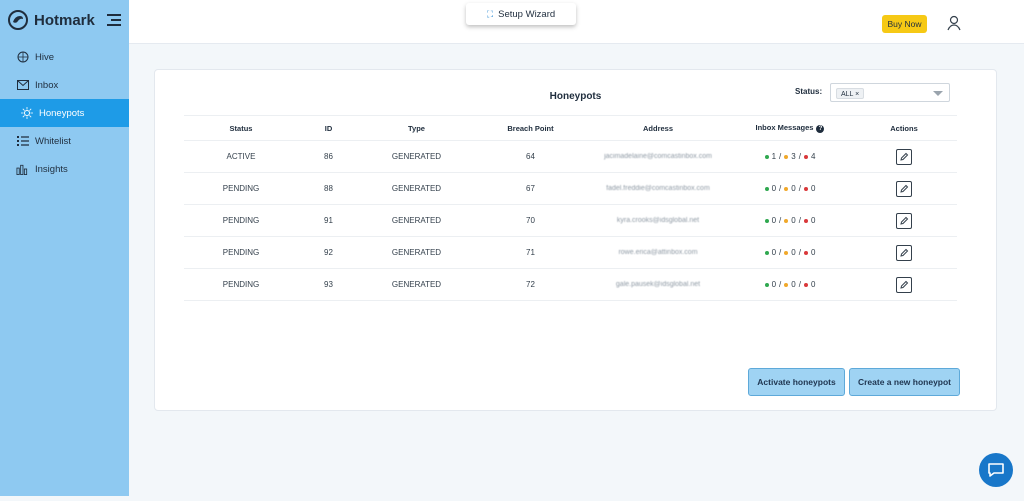 The width and height of the screenshot is (1024, 501). I want to click on chart-icon, so click(22, 169).